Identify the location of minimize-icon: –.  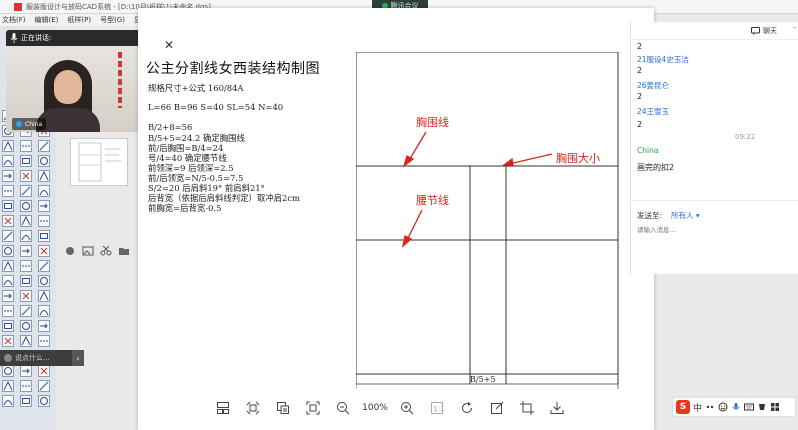
(795, 27).